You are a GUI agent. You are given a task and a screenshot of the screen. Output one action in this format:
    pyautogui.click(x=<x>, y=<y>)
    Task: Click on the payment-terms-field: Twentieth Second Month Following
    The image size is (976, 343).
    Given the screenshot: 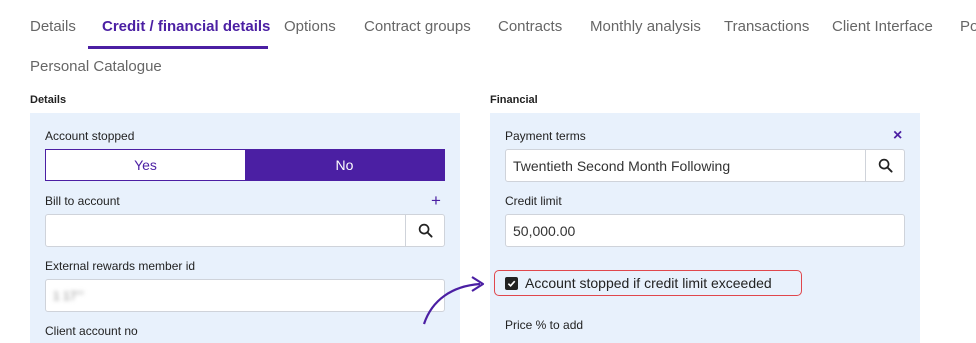 What is the action you would take?
    pyautogui.click(x=705, y=165)
    